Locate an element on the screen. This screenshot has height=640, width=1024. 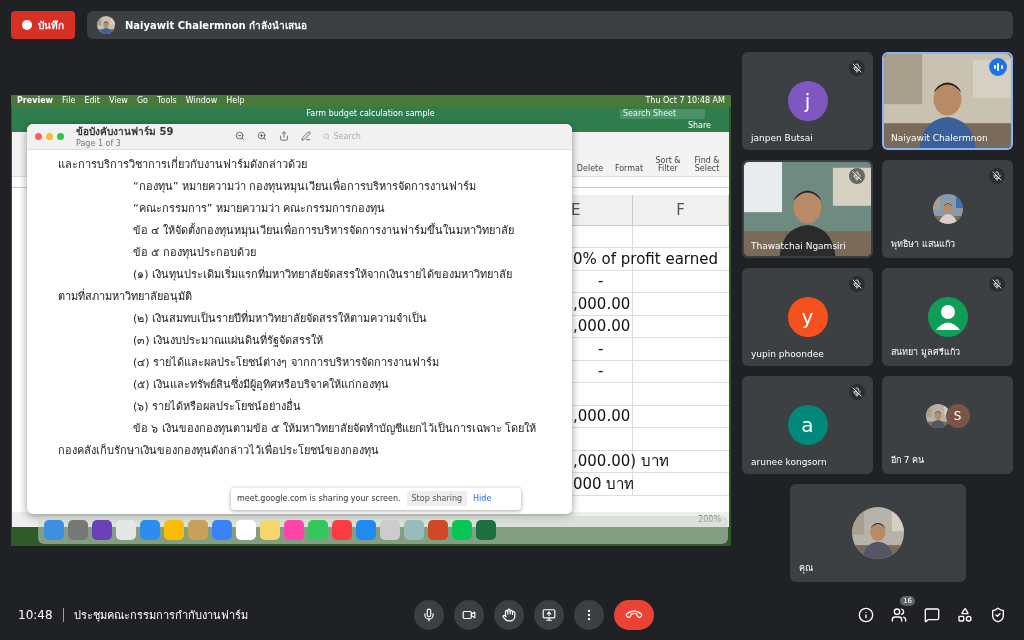
document-title: ข้อบังคับงานฟาร์ม 59 is located at coordinates (125, 132).